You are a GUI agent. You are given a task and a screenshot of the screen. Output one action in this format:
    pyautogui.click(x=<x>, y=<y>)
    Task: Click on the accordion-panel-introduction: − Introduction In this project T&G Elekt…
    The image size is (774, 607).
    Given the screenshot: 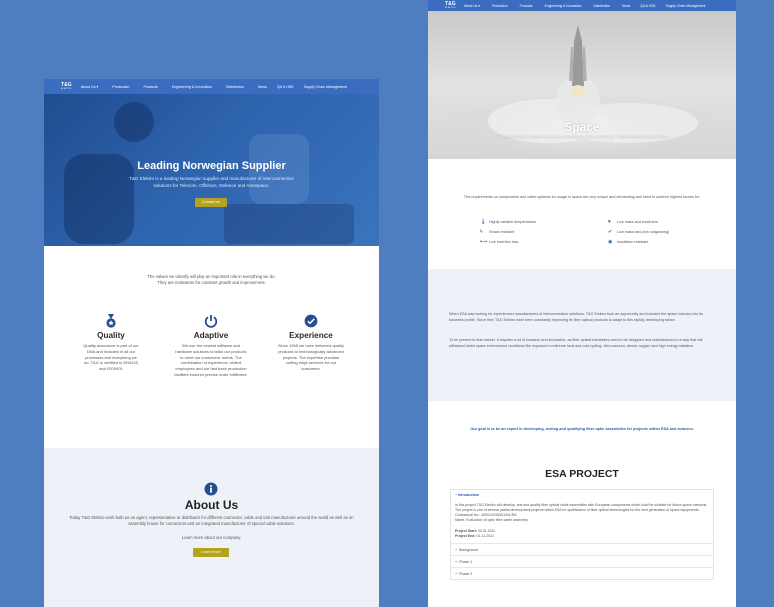 What is the action you would take?
    pyautogui.click(x=582, y=516)
    